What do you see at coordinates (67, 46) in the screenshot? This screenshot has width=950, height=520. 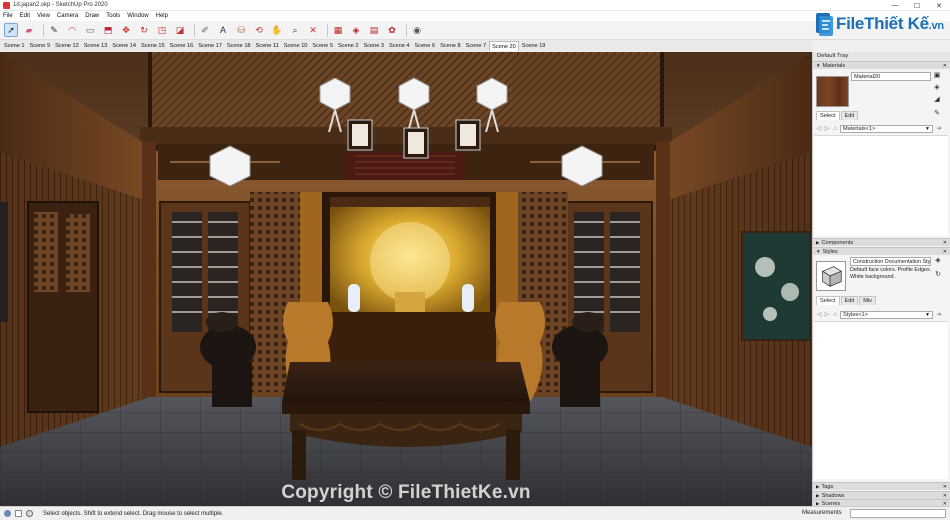 I see `scene-tab-scene-12: Scene 12` at bounding box center [67, 46].